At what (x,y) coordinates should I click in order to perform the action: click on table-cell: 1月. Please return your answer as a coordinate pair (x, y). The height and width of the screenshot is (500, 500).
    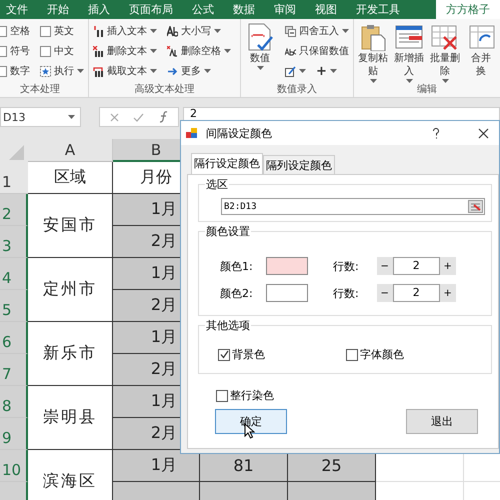
    Looking at the image, I should click on (156, 466).